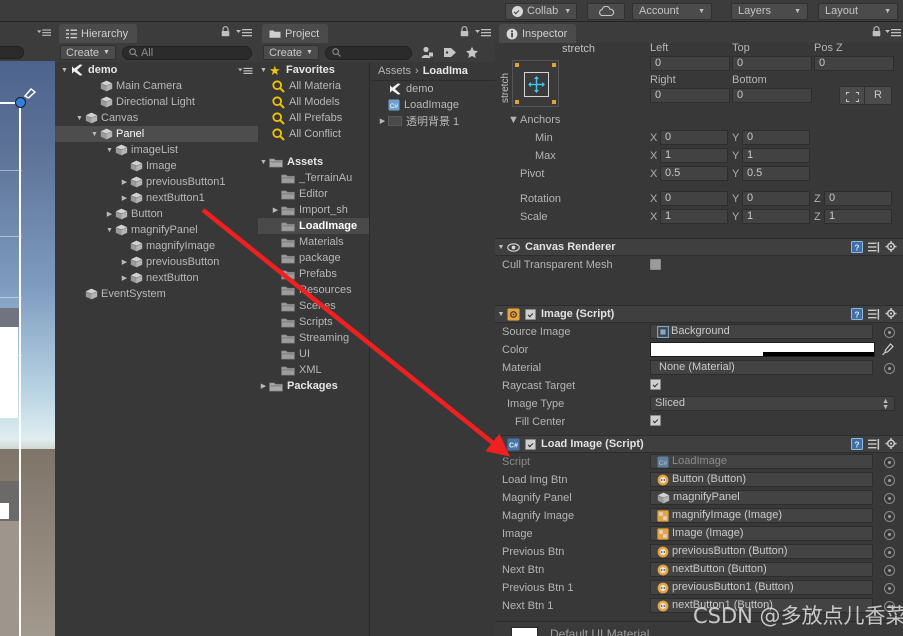 This screenshot has height=636, width=903. I want to click on raw-edit-button: R, so click(878, 95).